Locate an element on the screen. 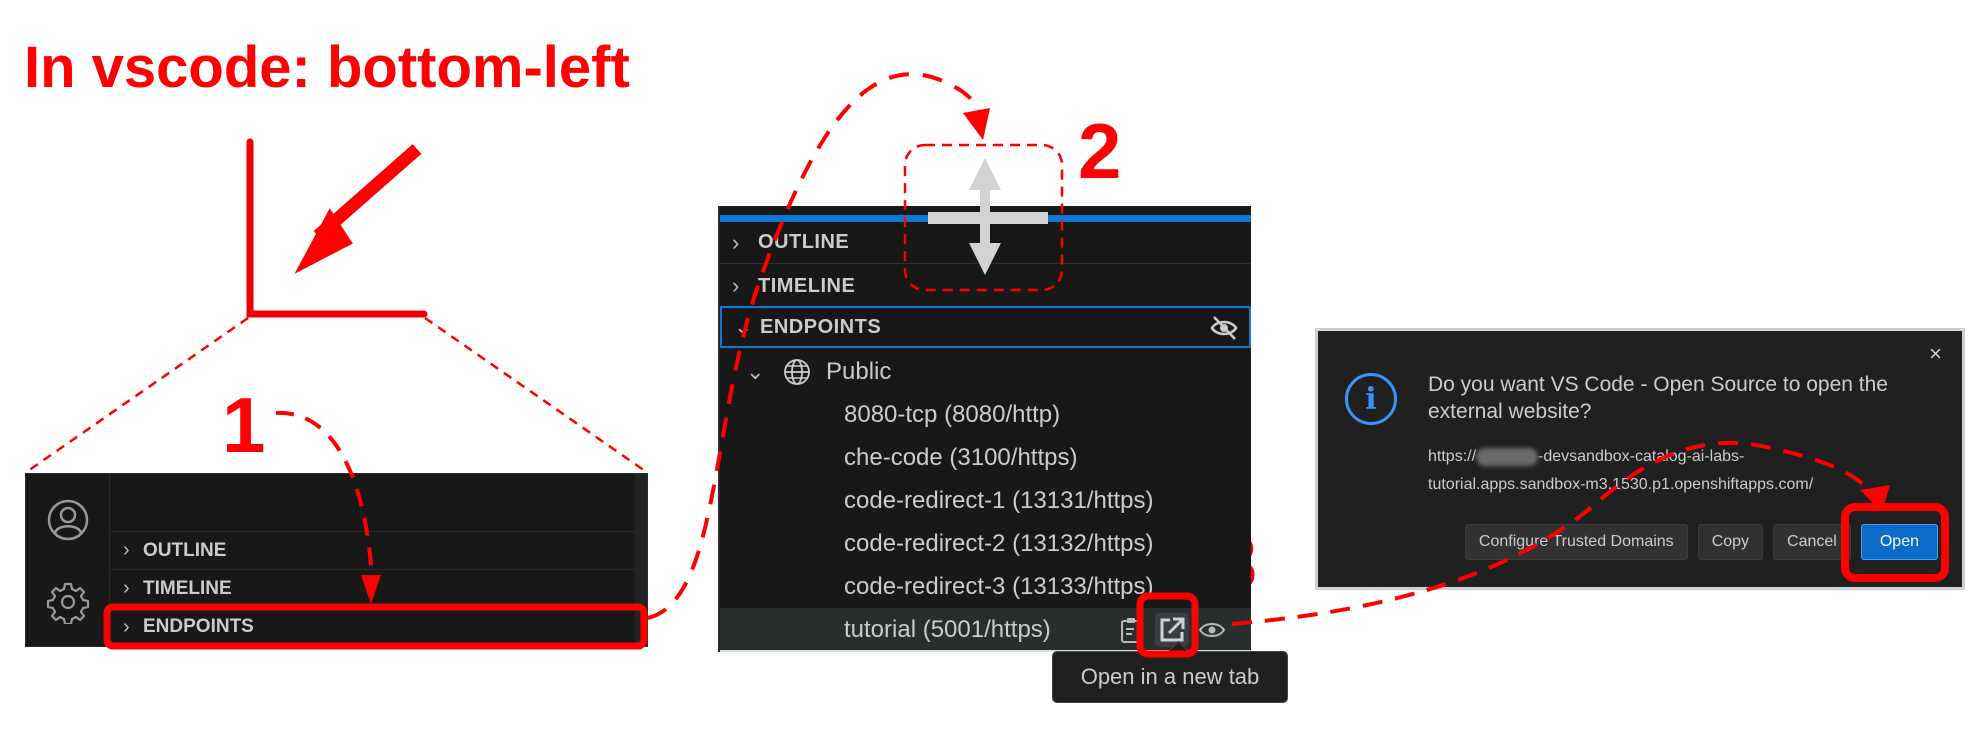 Image resolution: width=1984 pixels, height=744 pixels. pointer-arrow-head is located at coordinates (323, 241).